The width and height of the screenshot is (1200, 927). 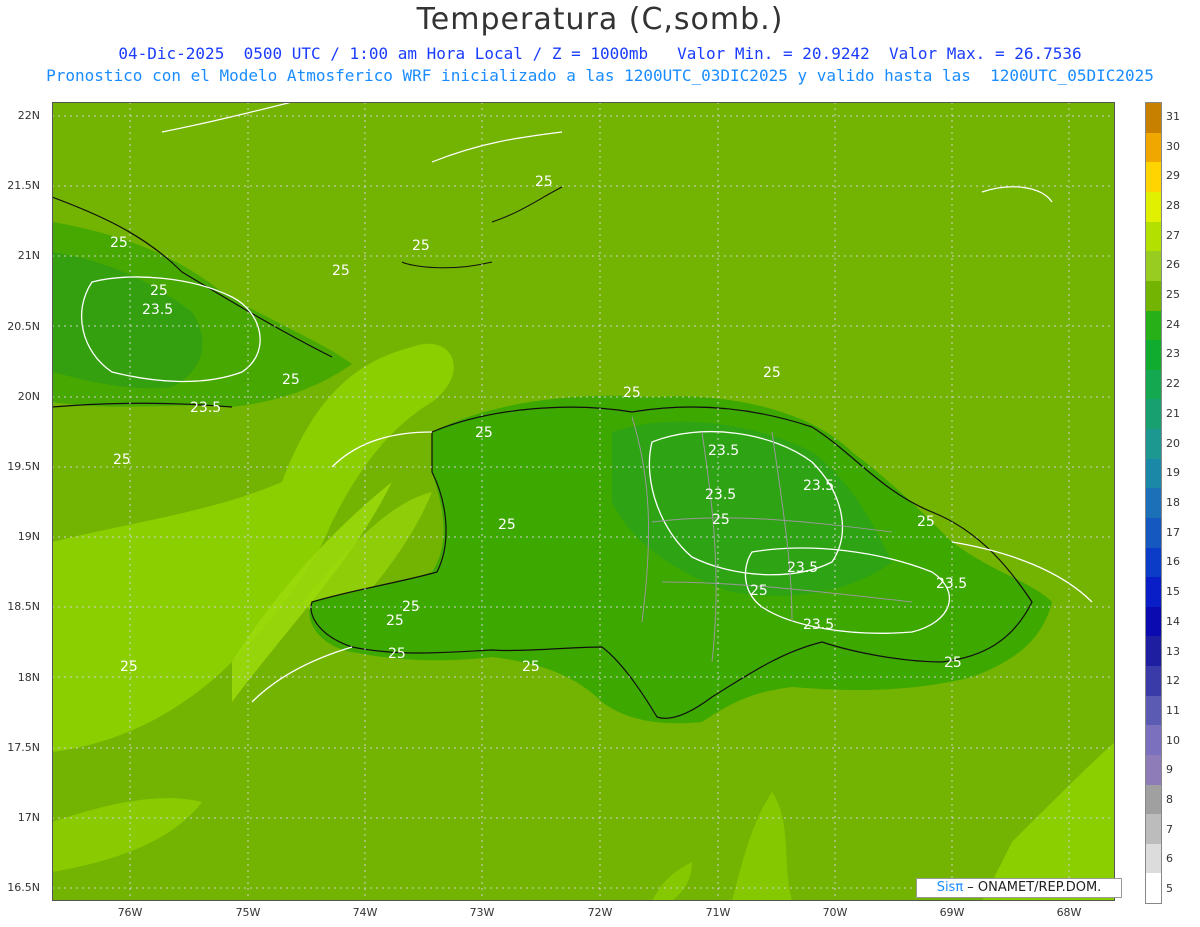 What do you see at coordinates (1173, 265) in the screenshot?
I see `legend-label: 26` at bounding box center [1173, 265].